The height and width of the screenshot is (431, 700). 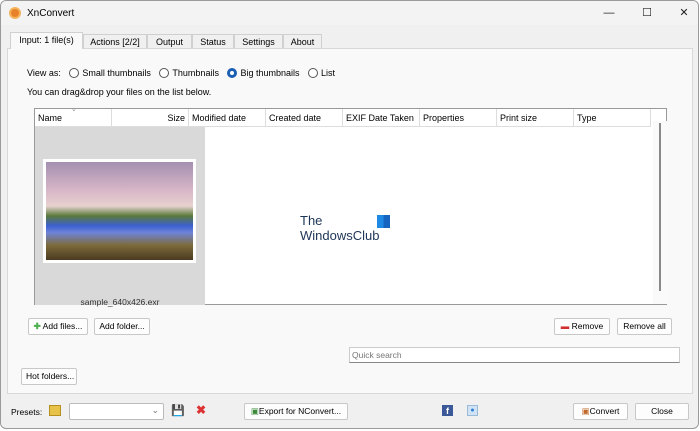 I want to click on vertical-scrollbar, so click(x=660, y=212).